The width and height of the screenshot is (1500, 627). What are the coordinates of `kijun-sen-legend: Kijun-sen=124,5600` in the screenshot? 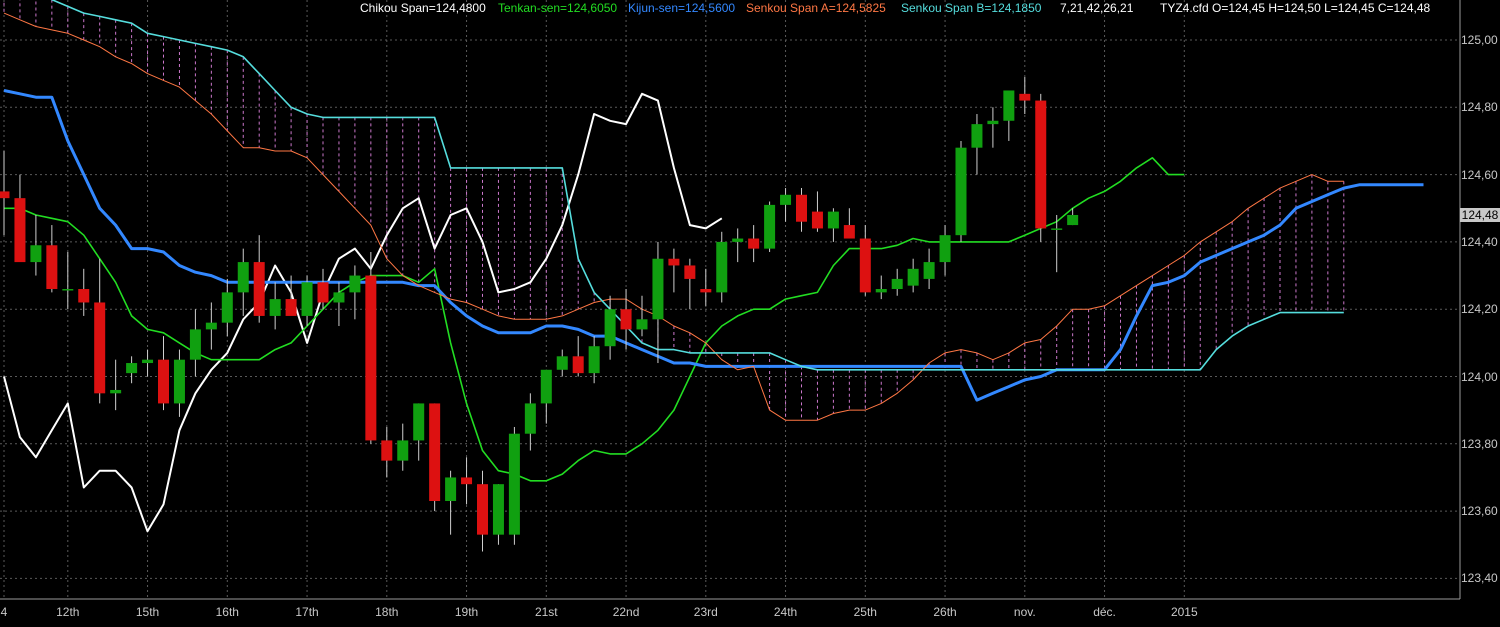 It's located at (682, 8).